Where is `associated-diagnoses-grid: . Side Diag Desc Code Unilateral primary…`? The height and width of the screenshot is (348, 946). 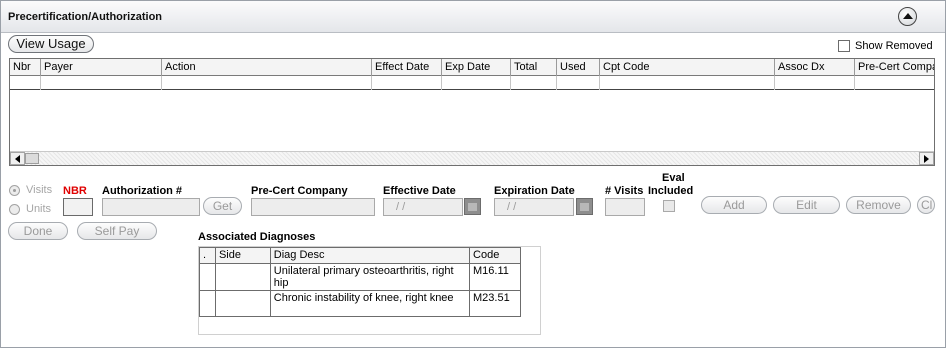 associated-diagnoses-grid: . Side Diag Desc Code Unilateral primary… is located at coordinates (369, 290).